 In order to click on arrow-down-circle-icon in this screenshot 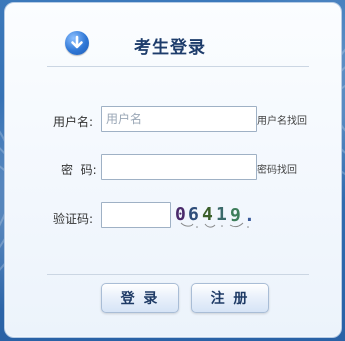, I will do `click(77, 43)`.